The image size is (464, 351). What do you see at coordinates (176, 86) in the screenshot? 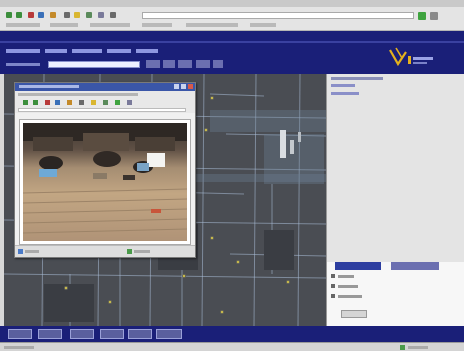
I see `minimize-icon` at bounding box center [176, 86].